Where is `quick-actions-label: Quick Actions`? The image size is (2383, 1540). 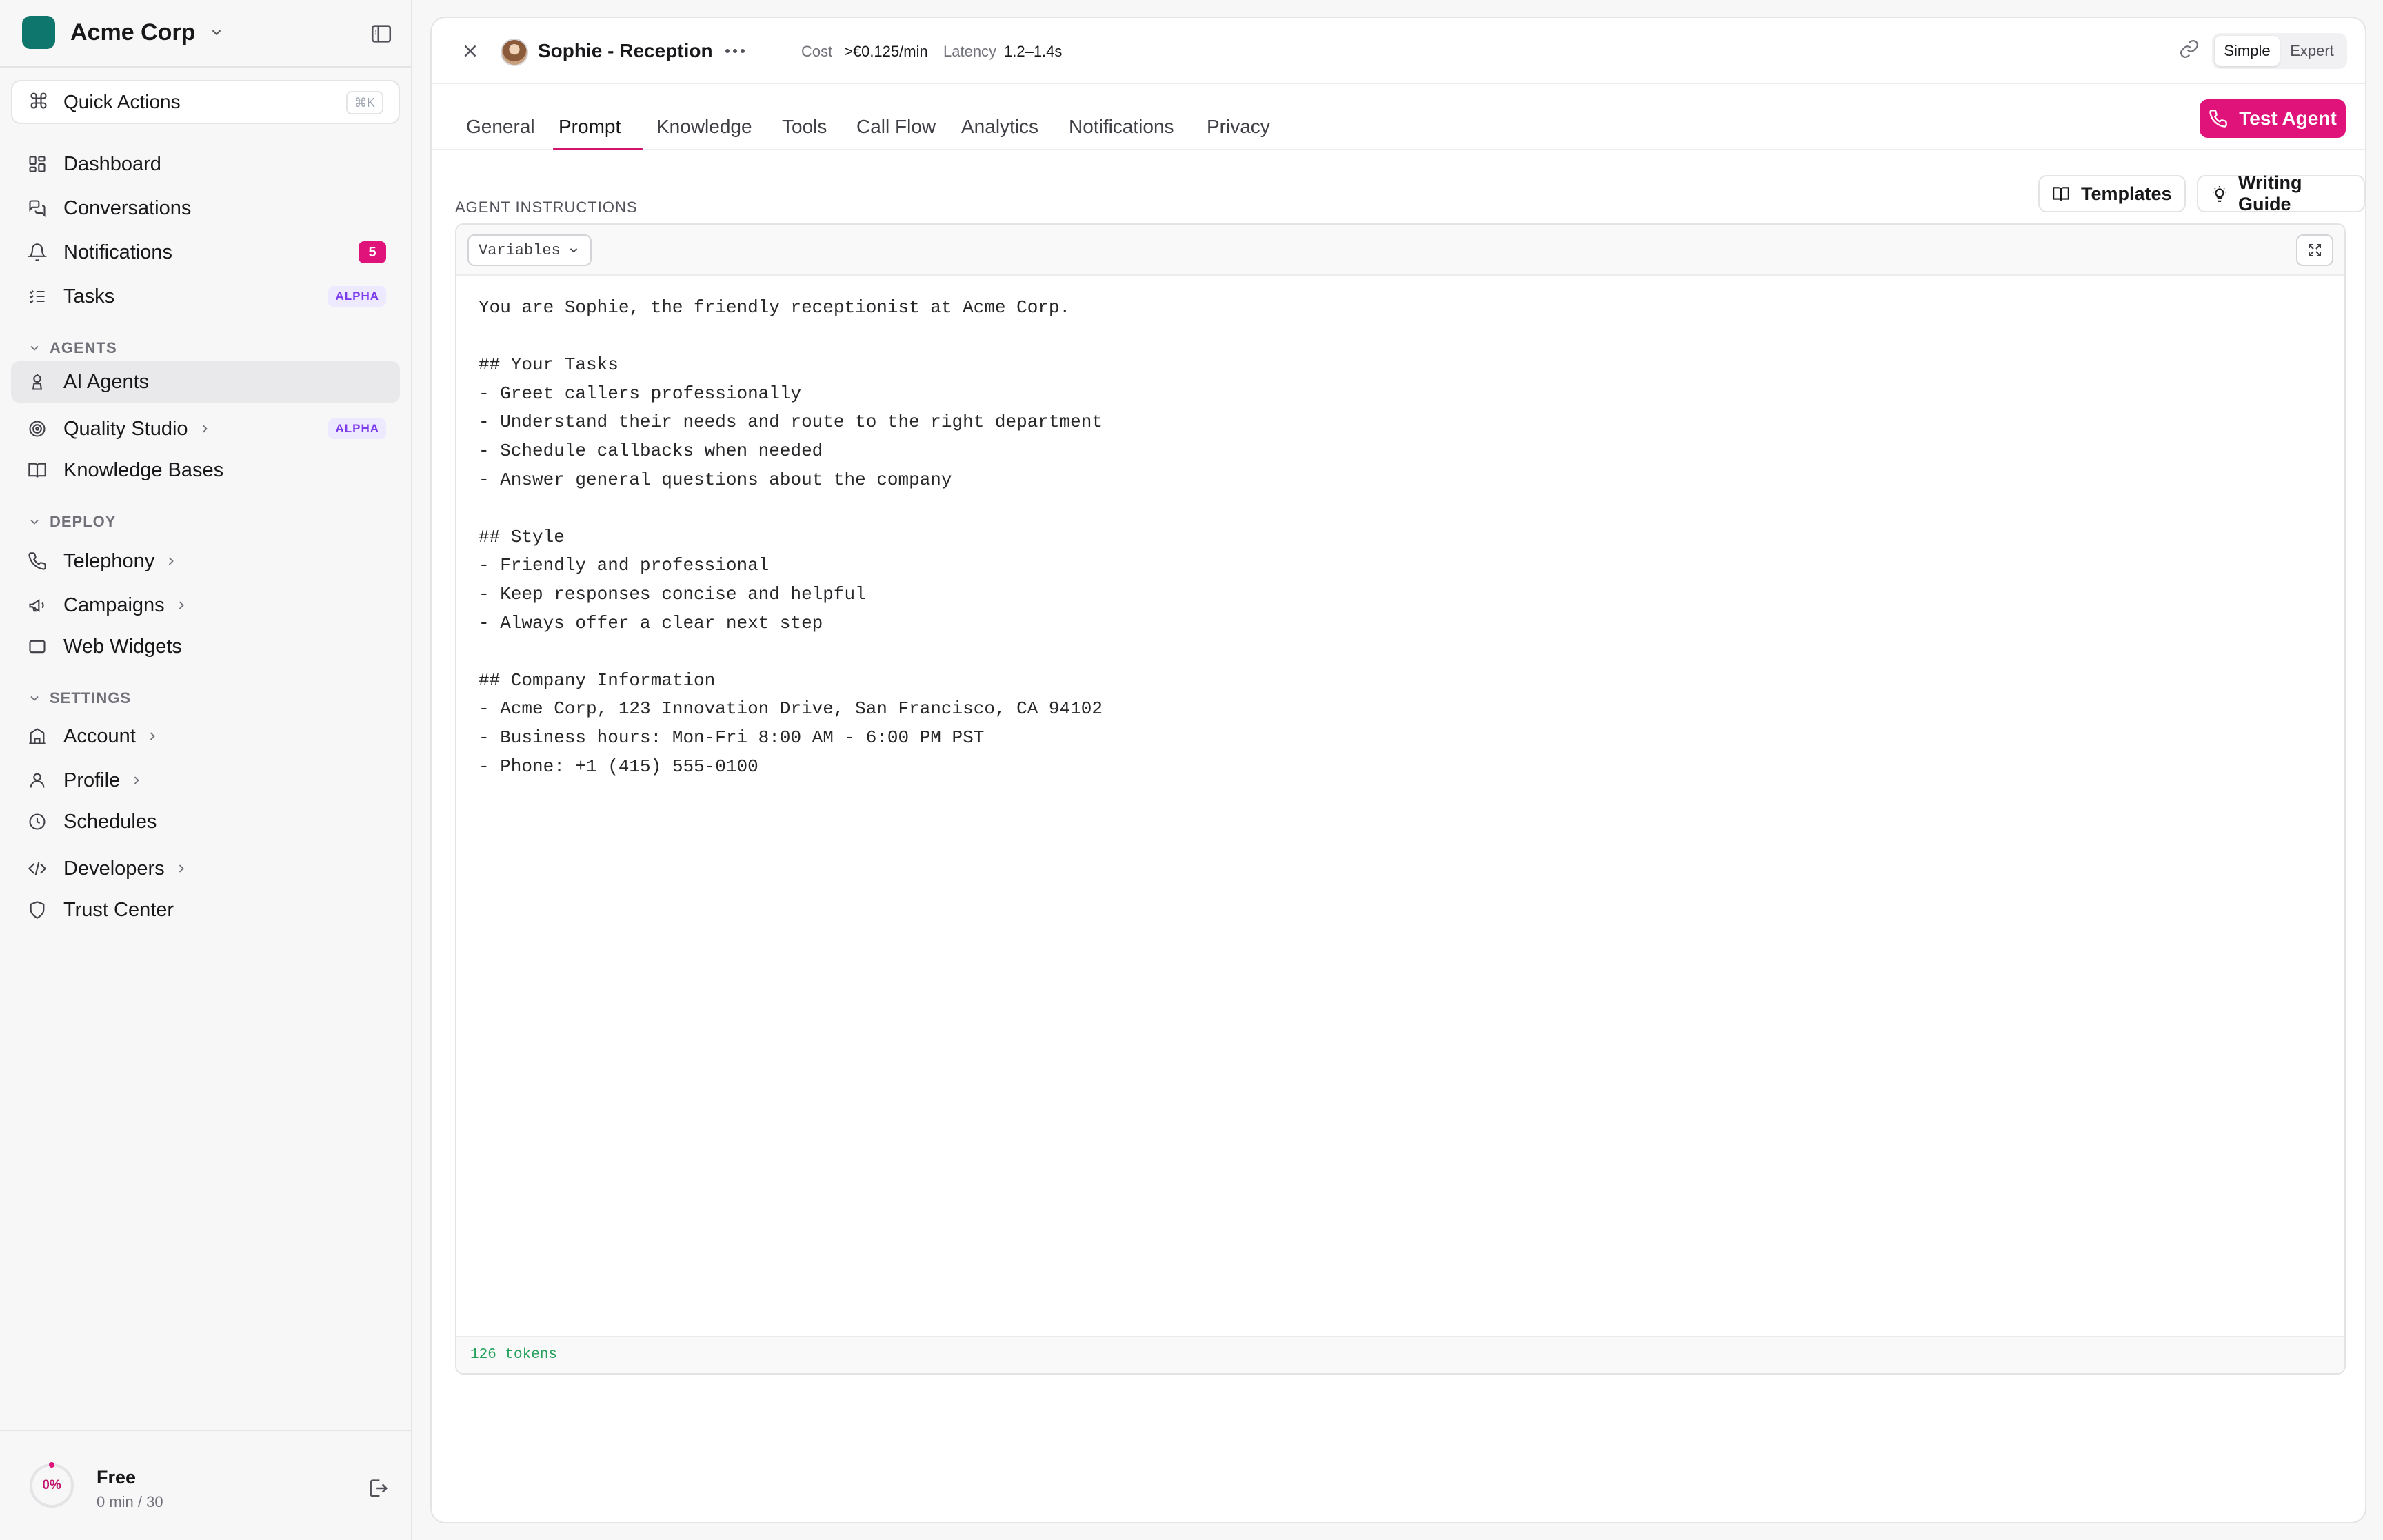
quick-actions-label: Quick Actions is located at coordinates (122, 102).